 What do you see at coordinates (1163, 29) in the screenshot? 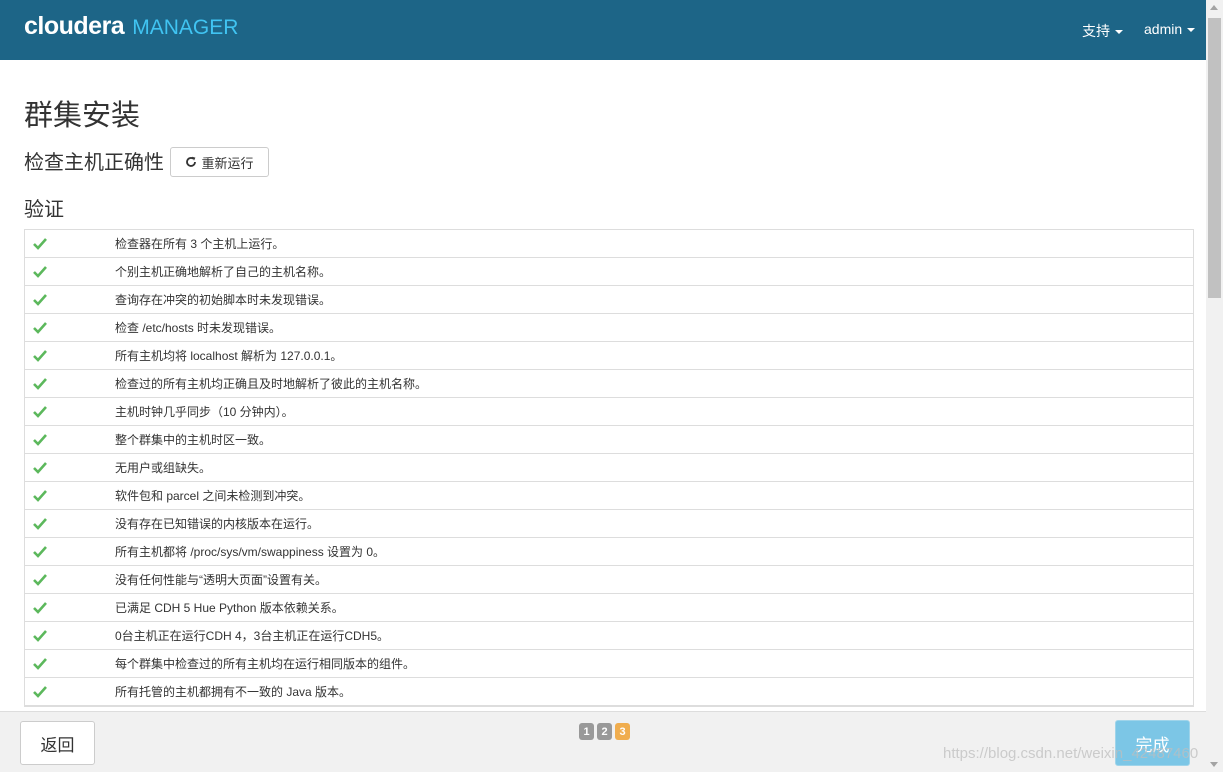
I see `admin-menu-label: admin` at bounding box center [1163, 29].